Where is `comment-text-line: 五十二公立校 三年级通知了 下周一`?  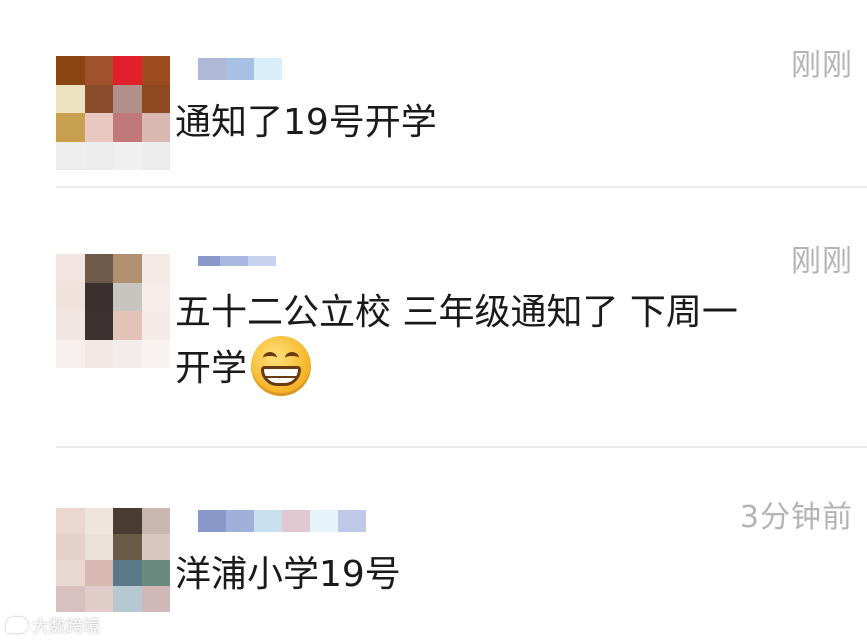
comment-text-line: 五十二公立校 三年级通知了 下周一 is located at coordinates (456, 312).